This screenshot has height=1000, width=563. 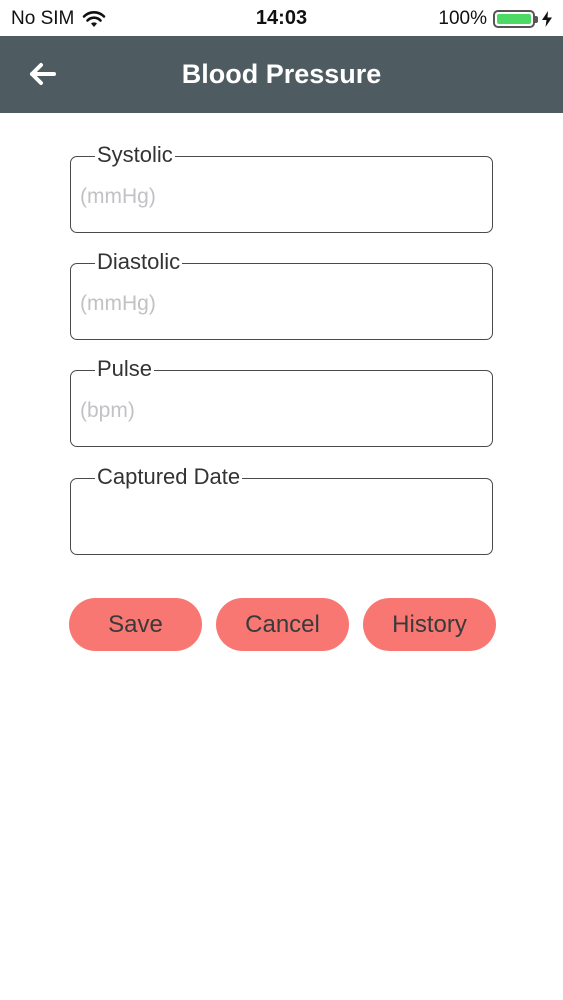 I want to click on page-title: Blood Pressure, so click(x=281, y=74).